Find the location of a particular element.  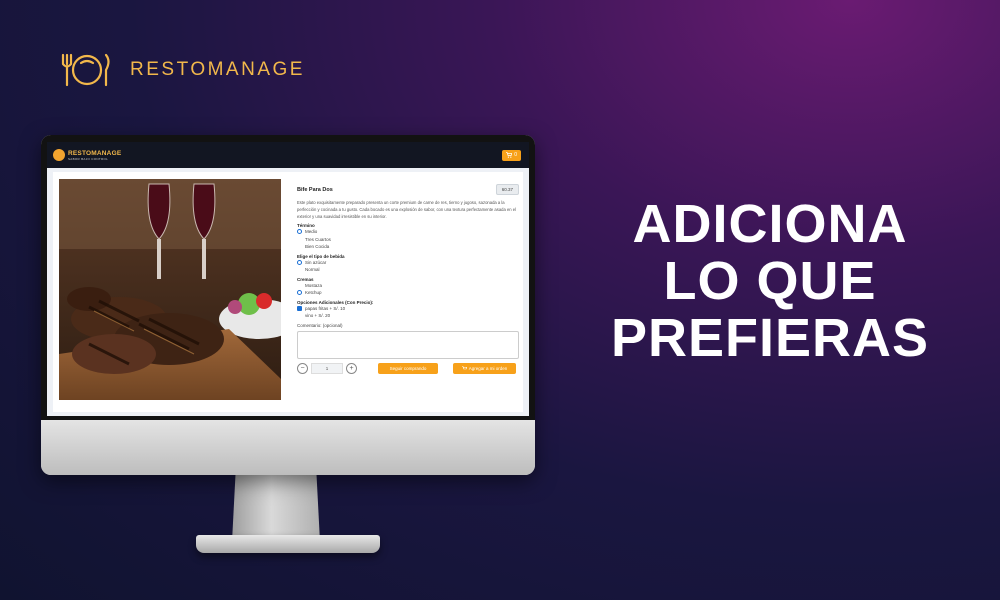

radio-option: Tres Cuartos is located at coordinates (408, 240).